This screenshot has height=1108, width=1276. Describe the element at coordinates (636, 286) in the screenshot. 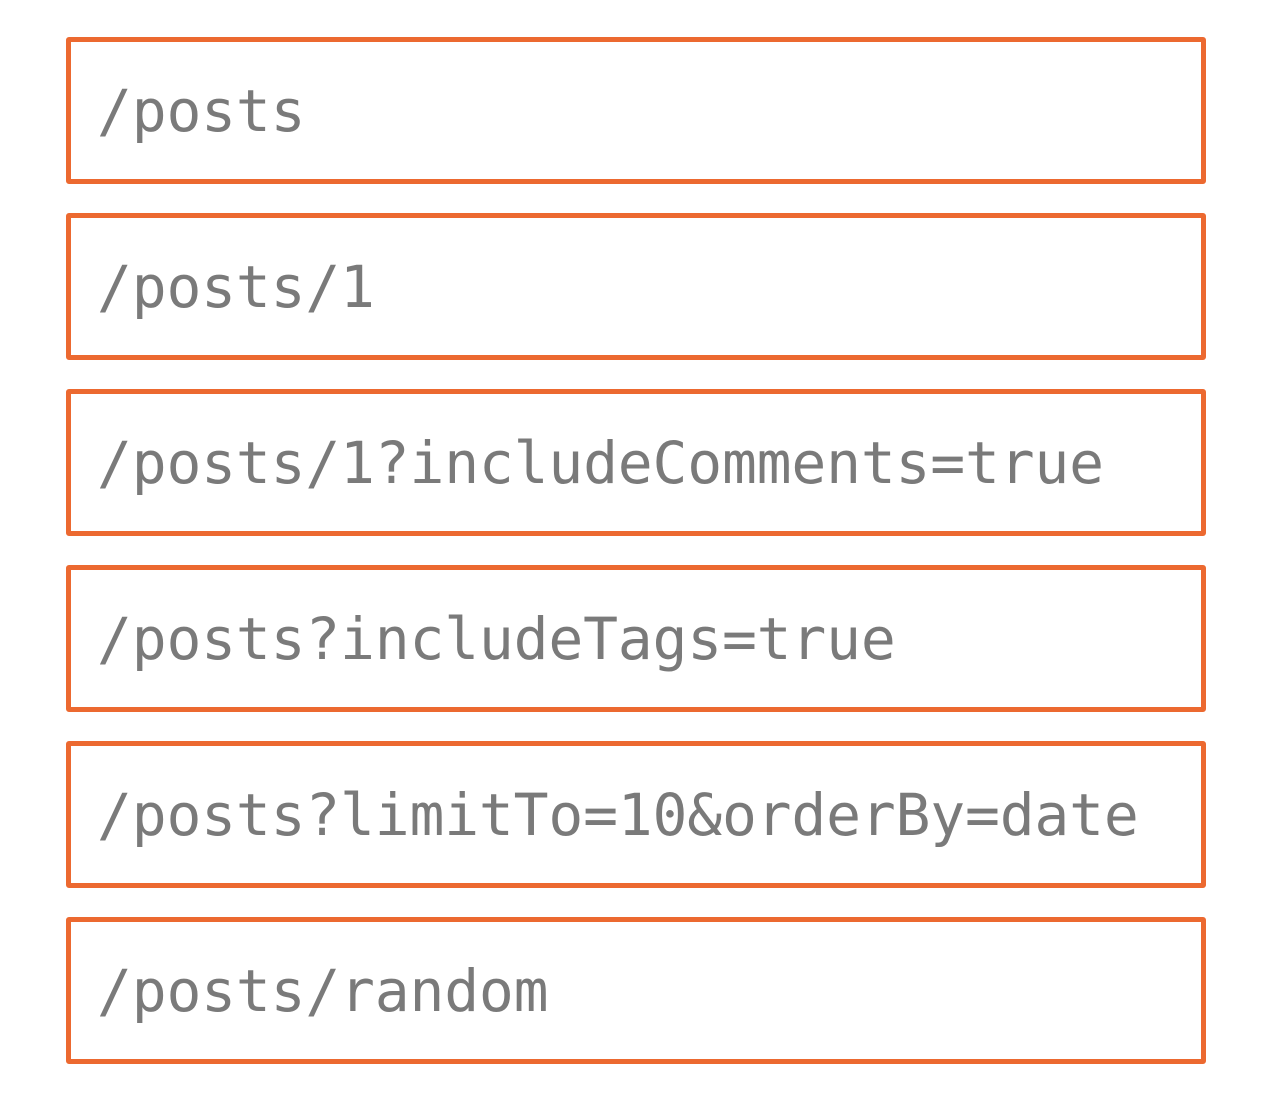

I see `route-box-post-by-id: /posts/1` at that location.